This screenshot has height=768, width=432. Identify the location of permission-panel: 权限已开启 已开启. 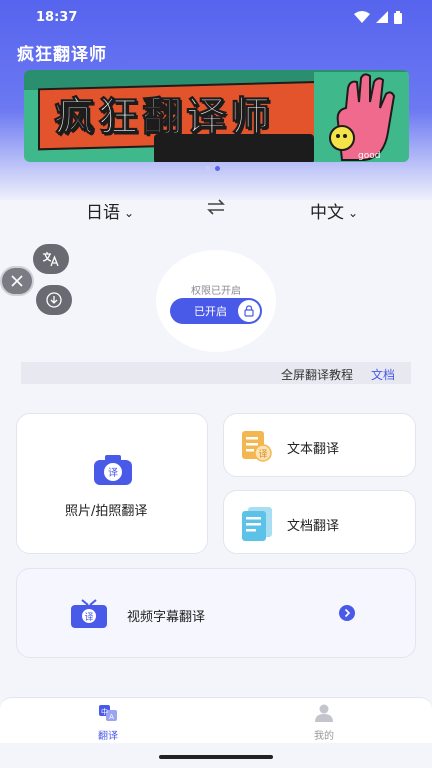
(216, 301).